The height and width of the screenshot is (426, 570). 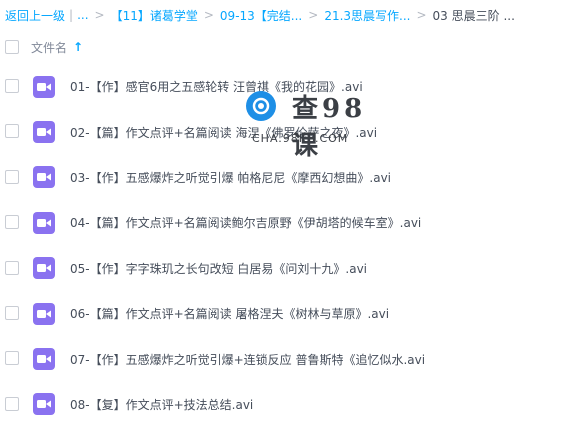 I want to click on arrow-up-icon: ↑, so click(x=78, y=47).